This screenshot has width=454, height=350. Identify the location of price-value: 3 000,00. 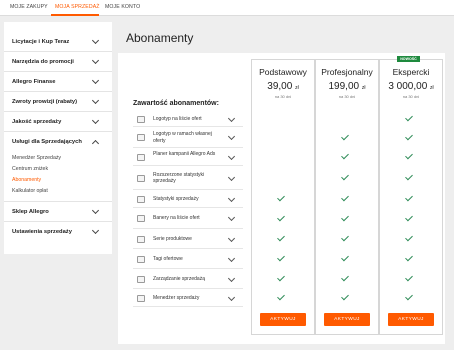
(408, 86).